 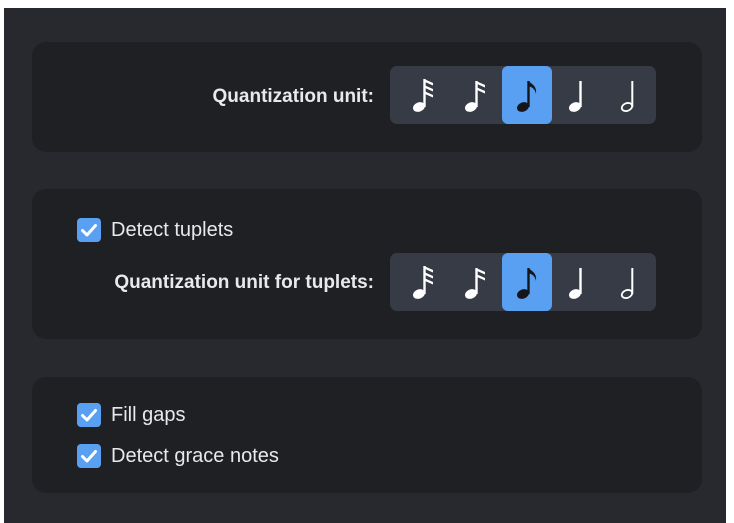 I want to click on quantization-unit-label: Quantization unit:, so click(x=293, y=96).